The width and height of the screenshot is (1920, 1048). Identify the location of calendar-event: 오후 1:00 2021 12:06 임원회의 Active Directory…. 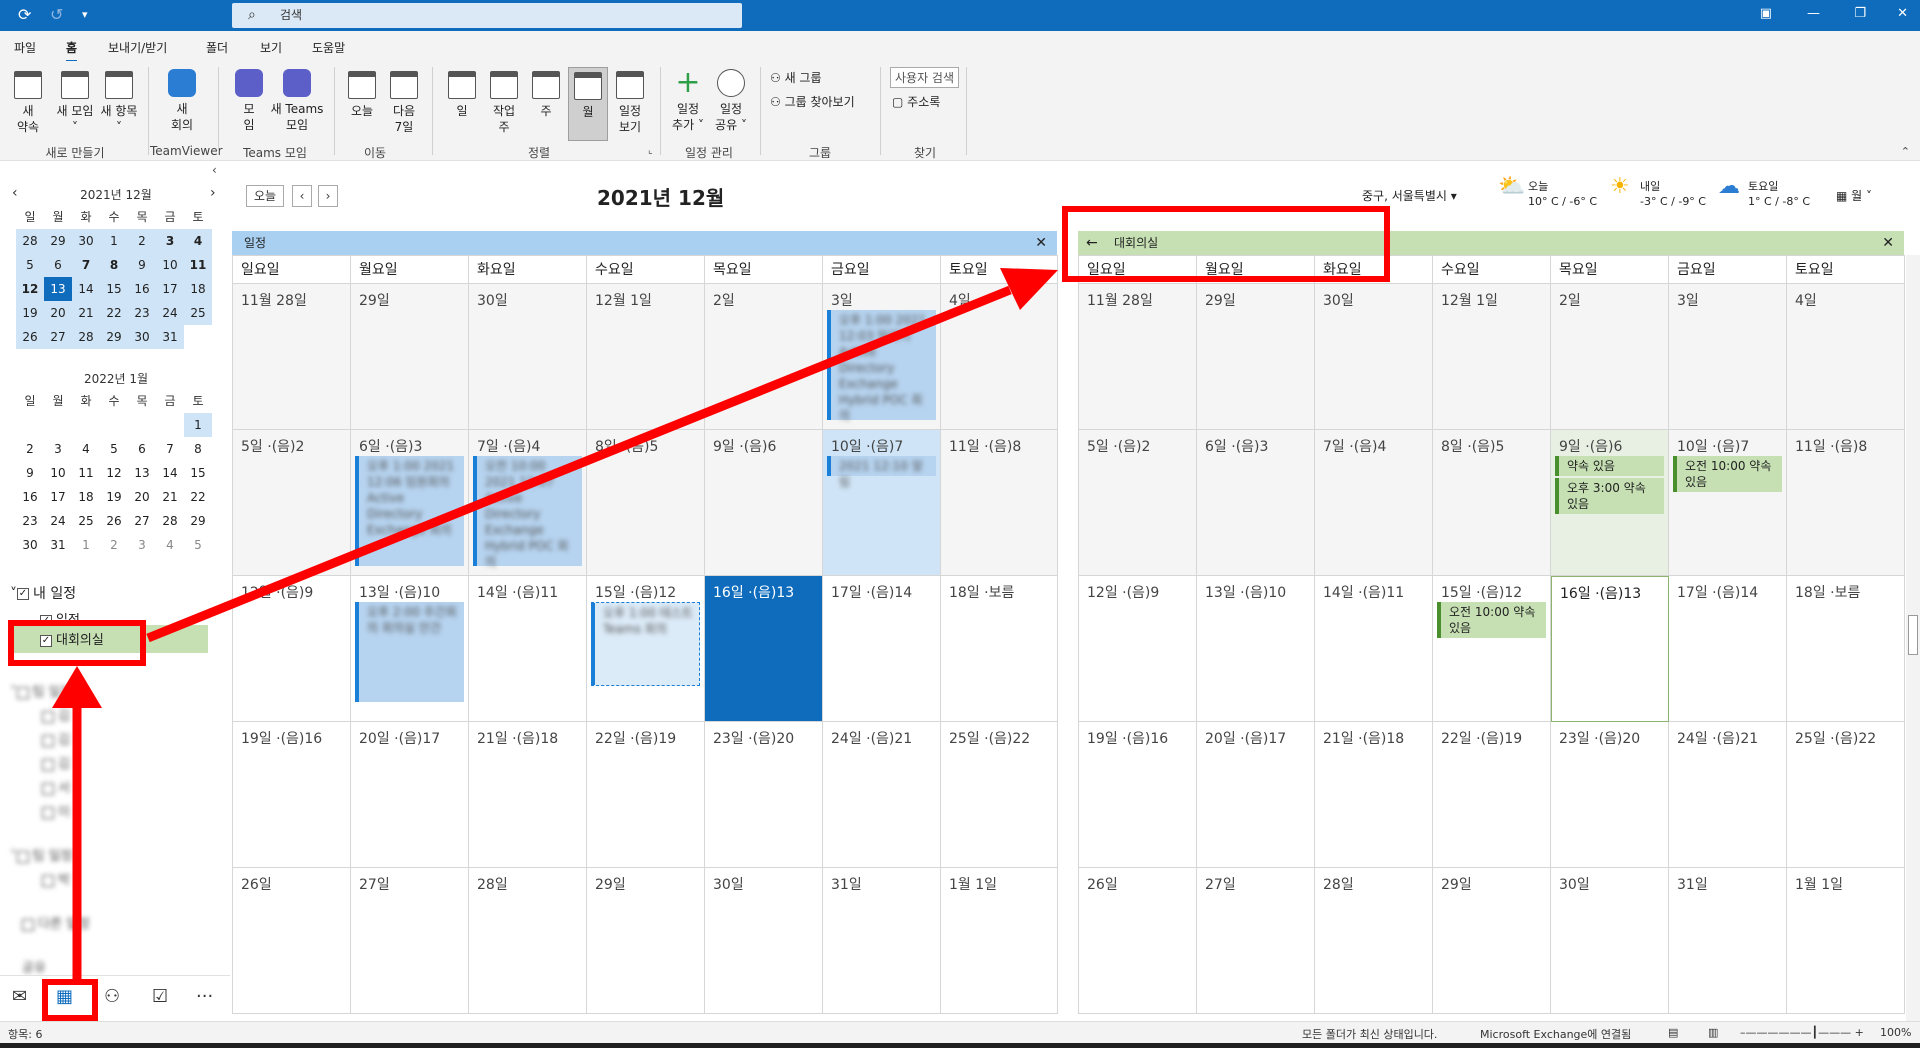
(409, 511).